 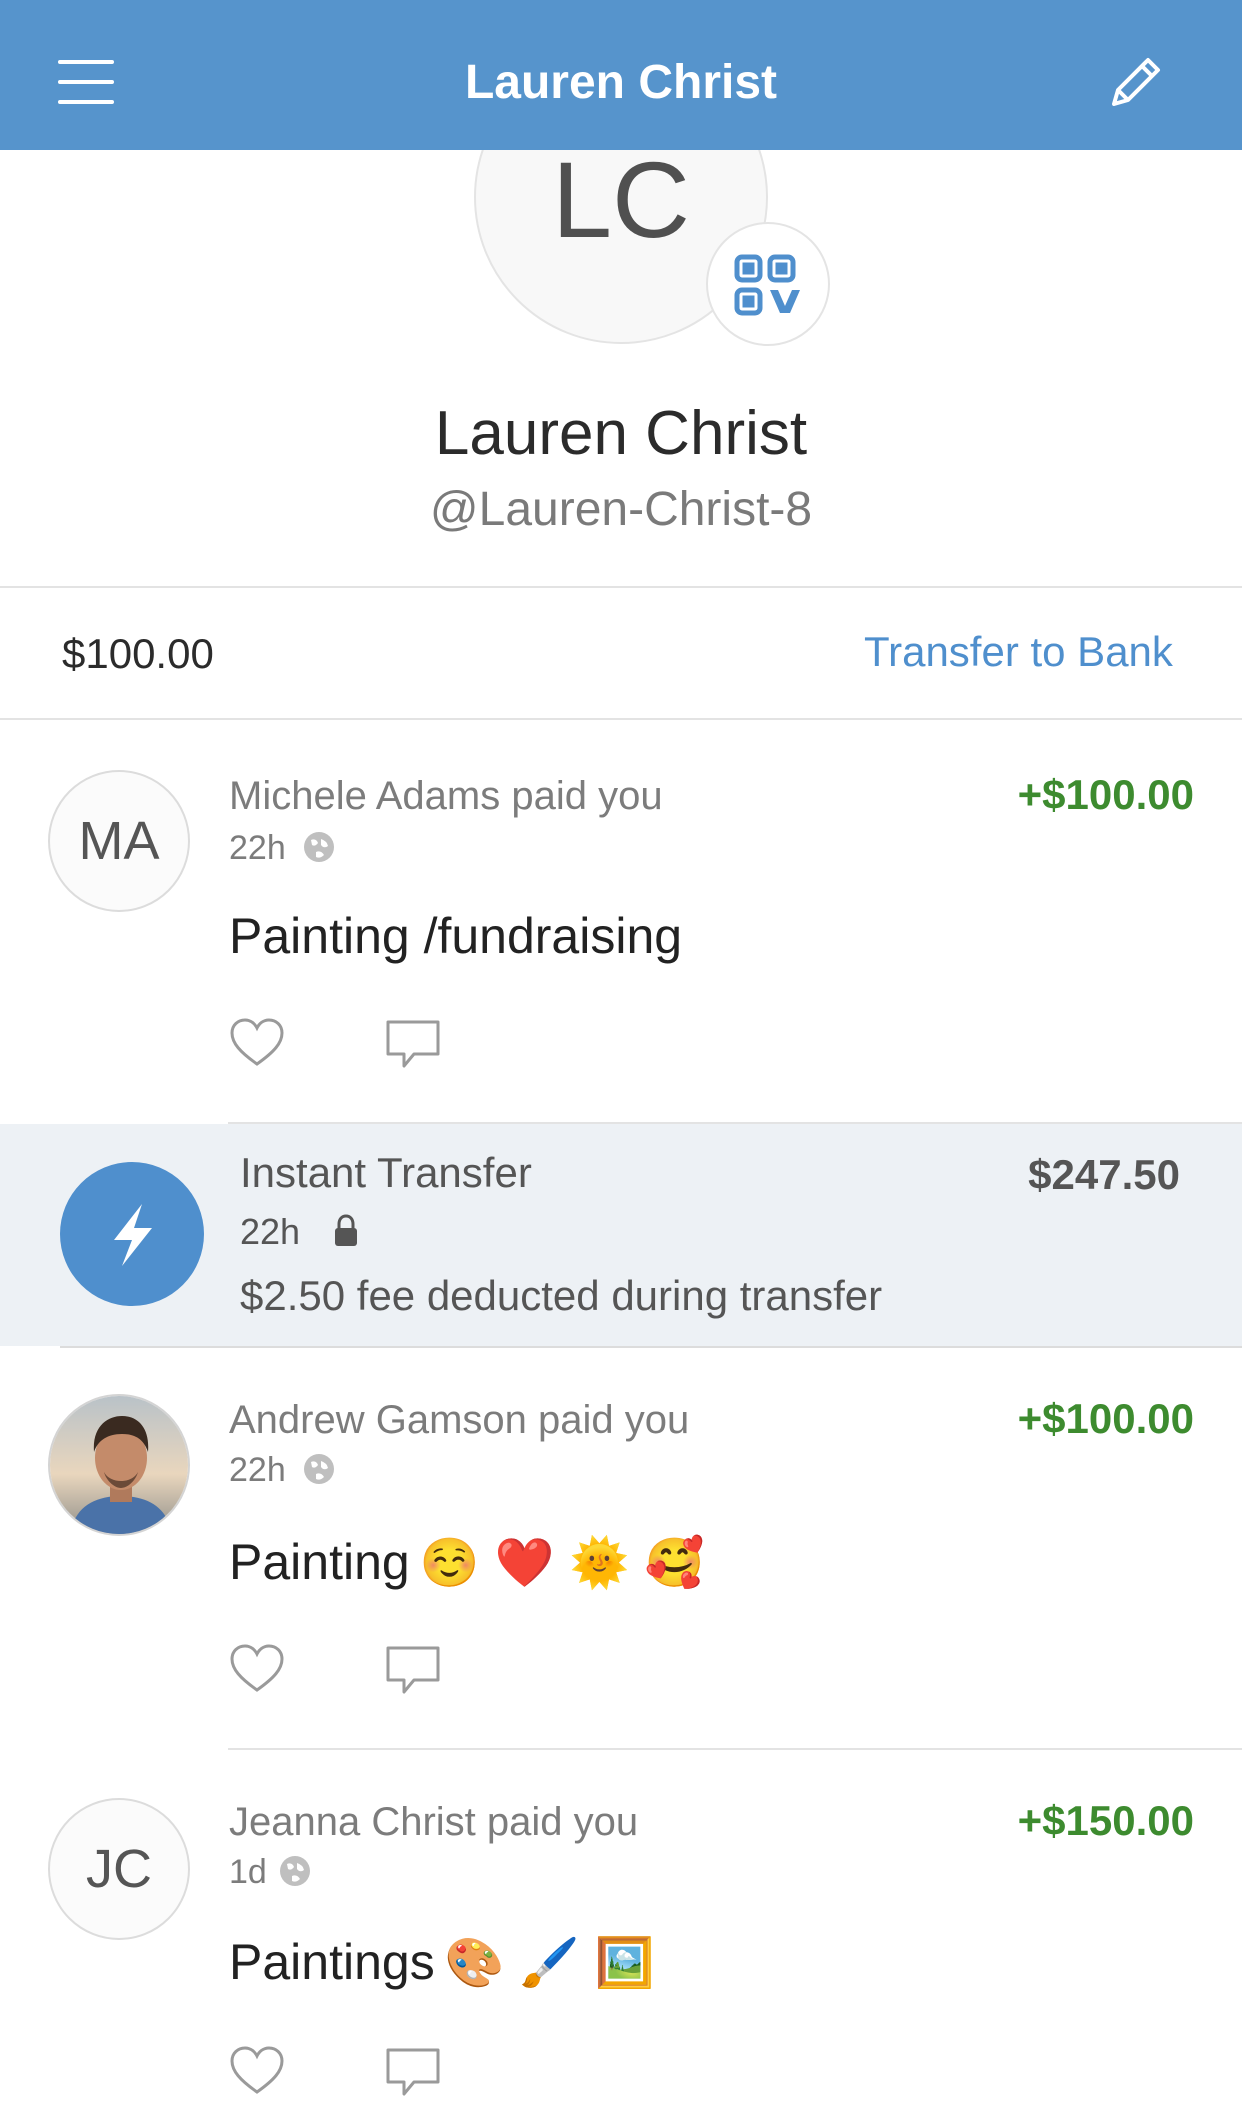 What do you see at coordinates (459, 1420) in the screenshot?
I see `feed-item-title: Andrew Gamson paid you` at bounding box center [459, 1420].